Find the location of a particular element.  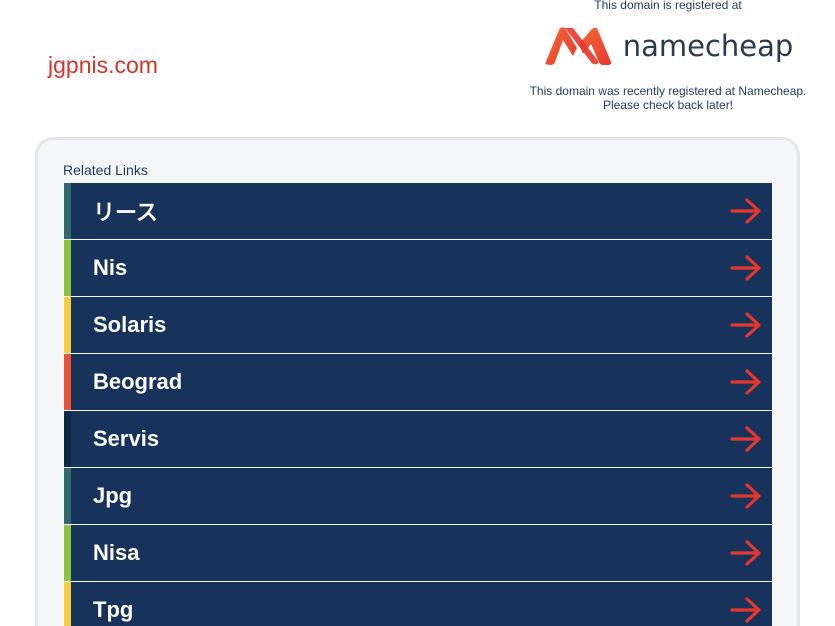

related-link-item: Beograd is located at coordinates (418, 382).